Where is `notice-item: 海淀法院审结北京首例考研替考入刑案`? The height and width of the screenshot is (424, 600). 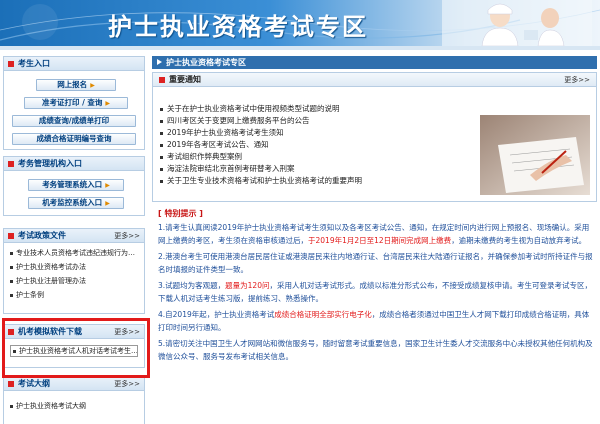
notice-item: 海淀法院审结北京首例考研替考入刑案 is located at coordinates (320, 169).